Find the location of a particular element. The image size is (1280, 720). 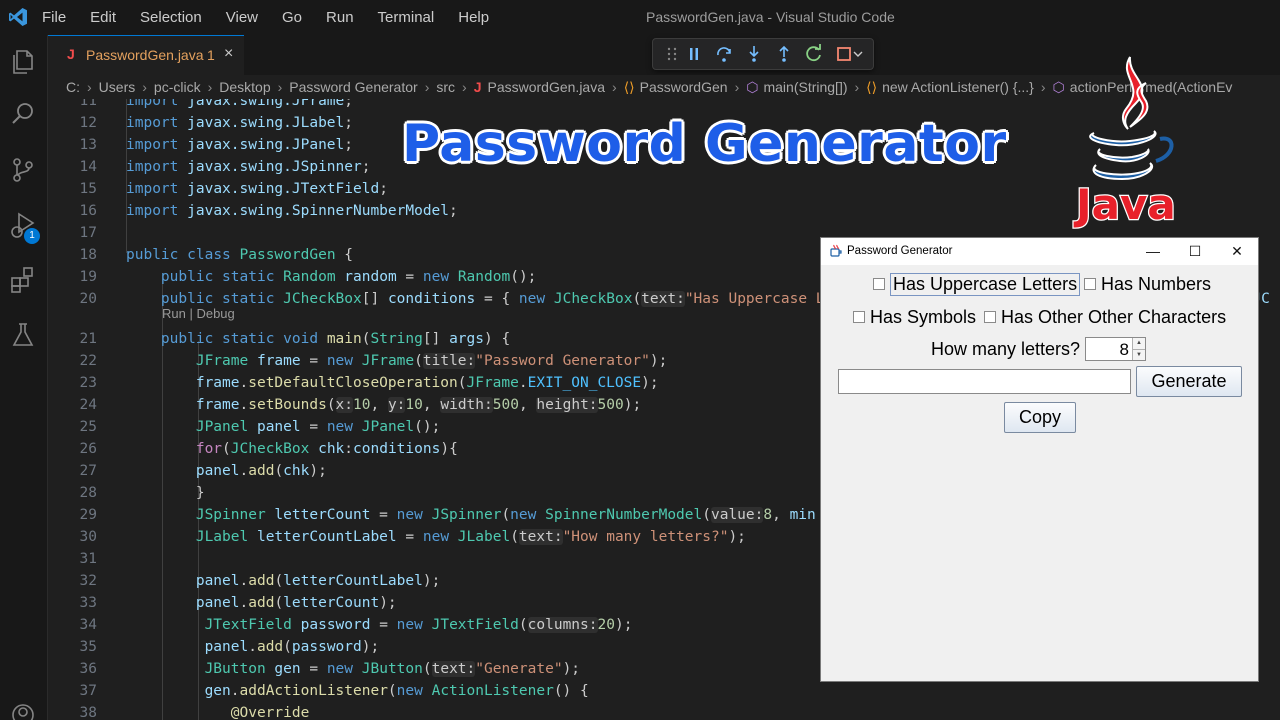

class-icon: ⟨⟩ is located at coordinates (872, 87).